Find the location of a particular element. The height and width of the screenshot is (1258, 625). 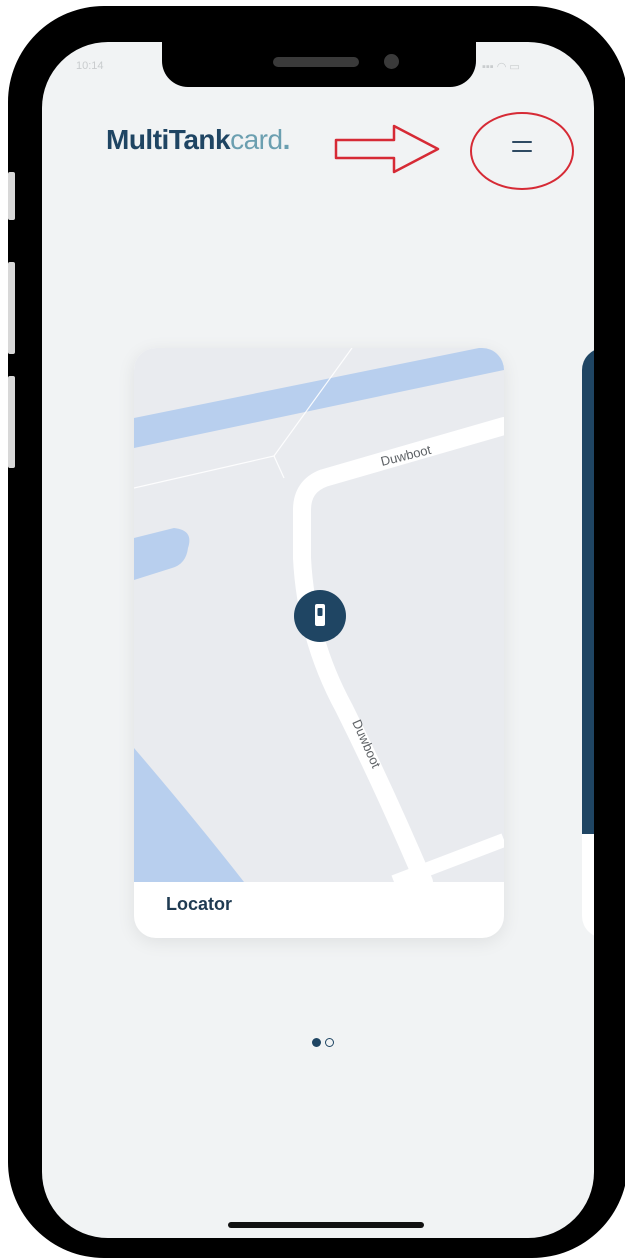

page-dot-active is located at coordinates (316, 1042).